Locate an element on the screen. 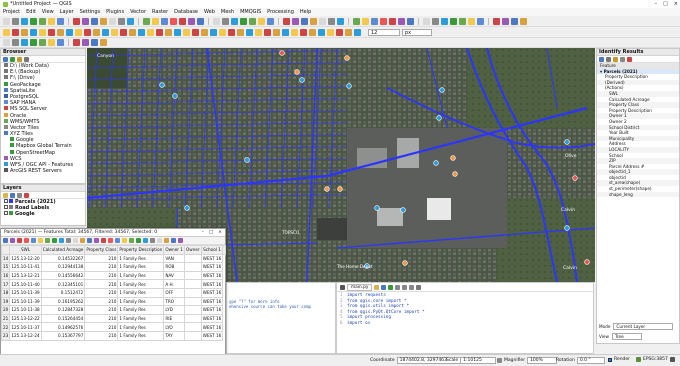  copy-icon is located at coordinates (405, 287).